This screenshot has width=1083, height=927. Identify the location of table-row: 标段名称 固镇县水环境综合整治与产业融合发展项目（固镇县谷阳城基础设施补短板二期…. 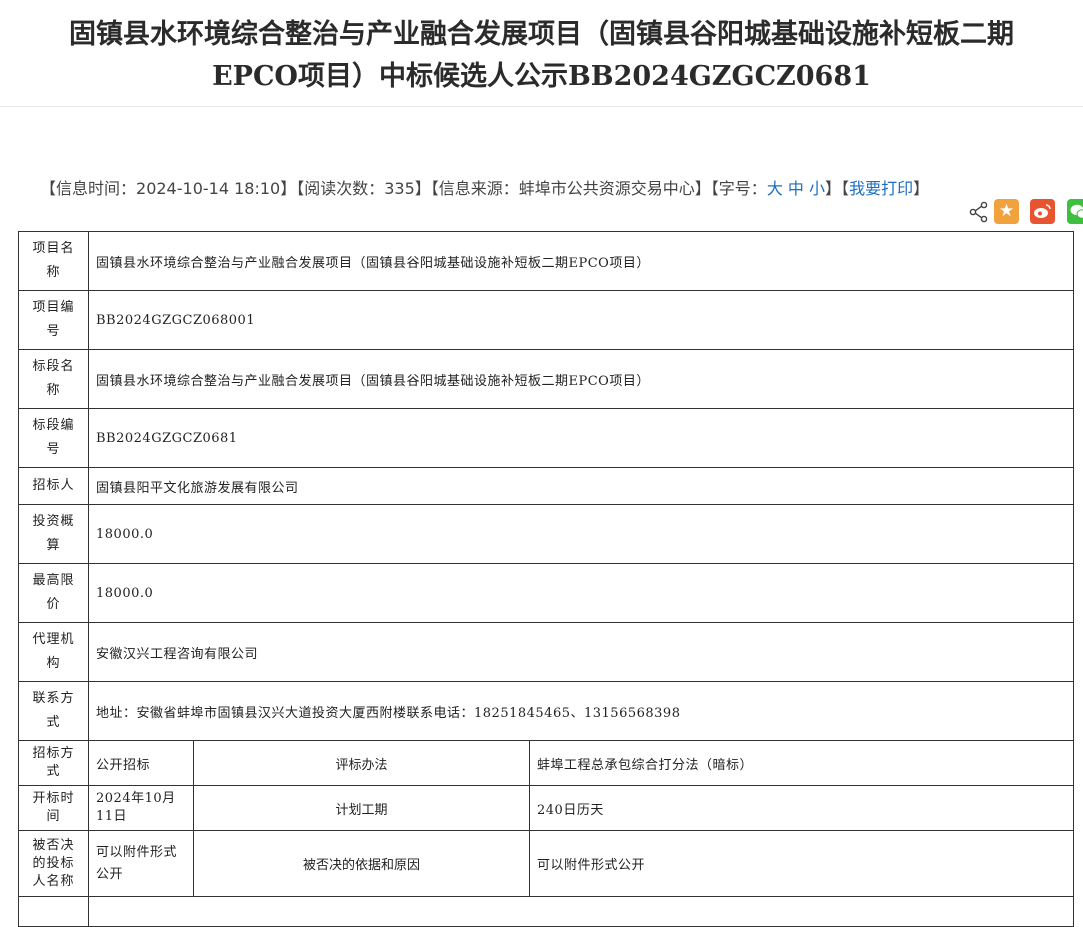
(546, 379).